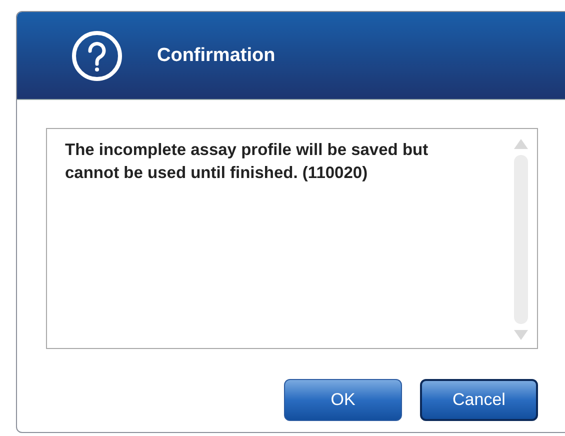  Describe the element at coordinates (521, 144) in the screenshot. I see `scroll-up-icon` at that location.